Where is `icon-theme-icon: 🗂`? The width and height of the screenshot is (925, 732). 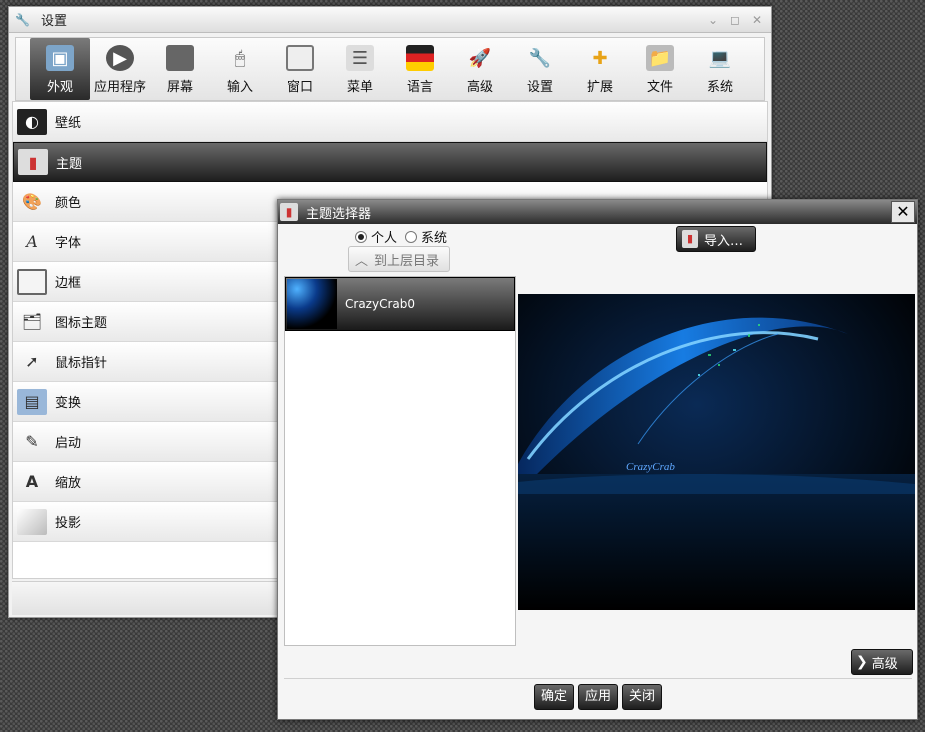
icon-theme-icon: 🗂 is located at coordinates (32, 321).